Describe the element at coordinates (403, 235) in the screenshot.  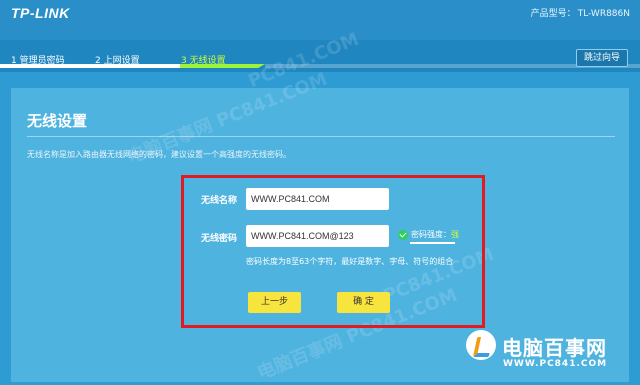
I see `check-circle-icon` at that location.